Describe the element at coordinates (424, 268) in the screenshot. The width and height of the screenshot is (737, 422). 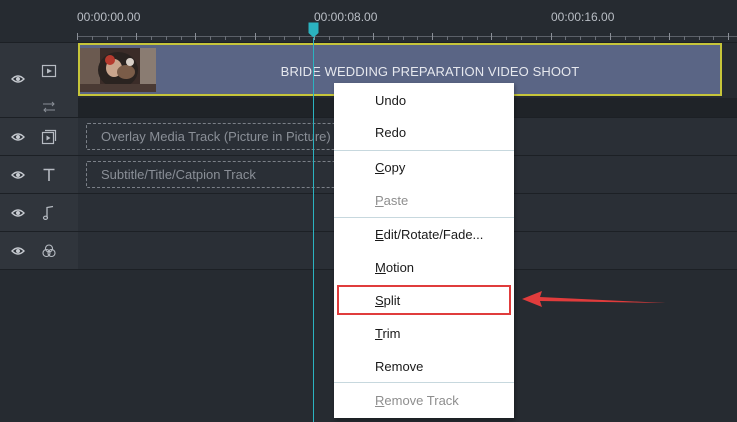
I see `menu-item-motion: Motion` at that location.